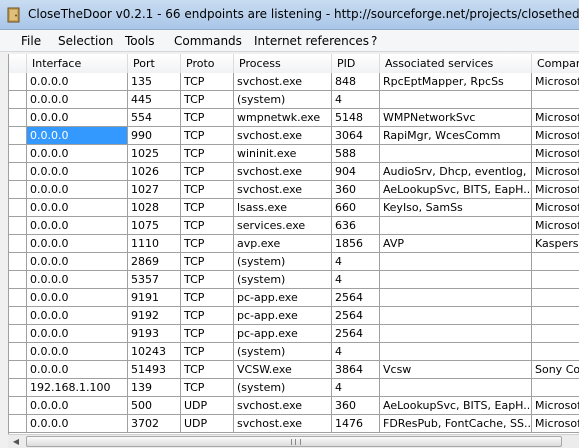 The width and height of the screenshot is (579, 448). I want to click on cell-services: Vcsw, so click(456, 370).